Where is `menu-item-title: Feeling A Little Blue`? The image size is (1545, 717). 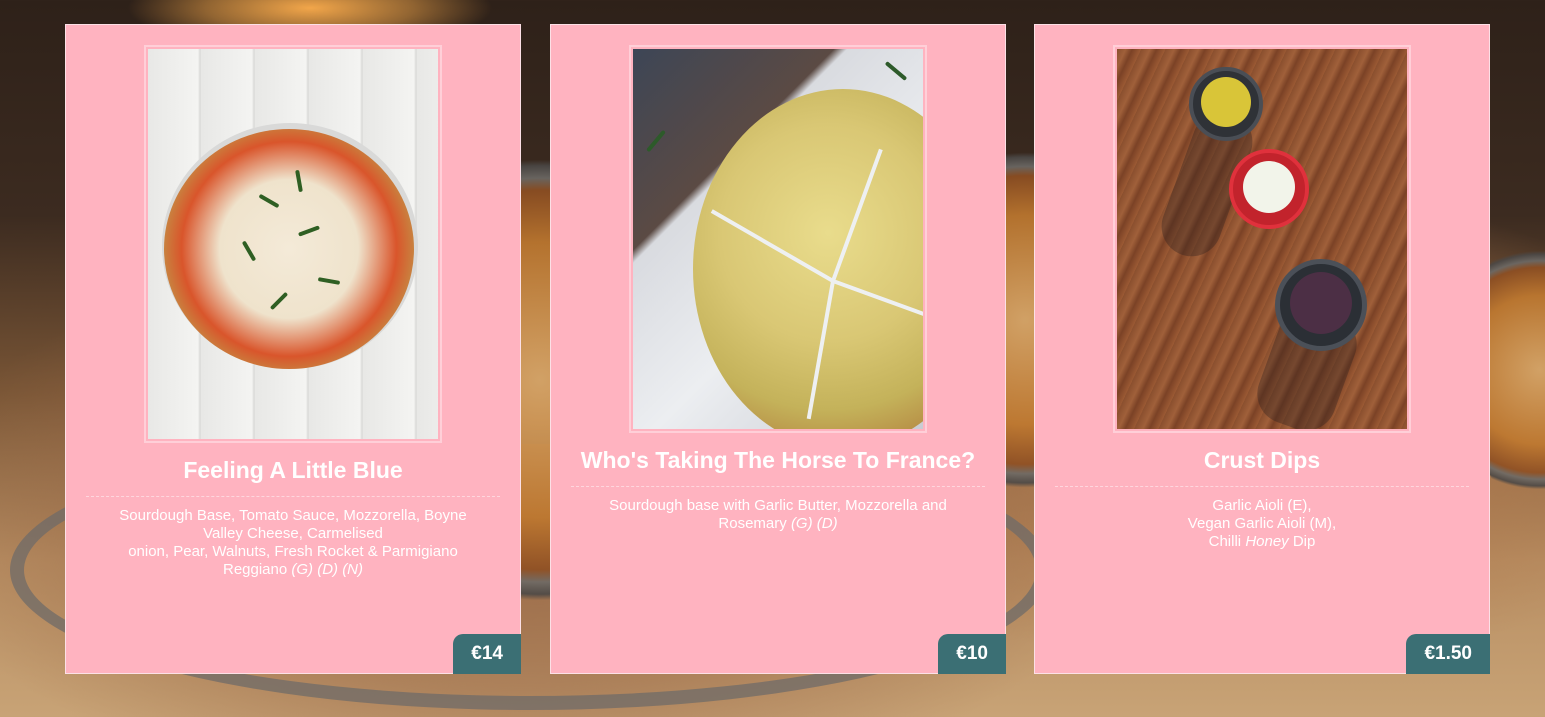 menu-item-title: Feeling A Little Blue is located at coordinates (293, 477).